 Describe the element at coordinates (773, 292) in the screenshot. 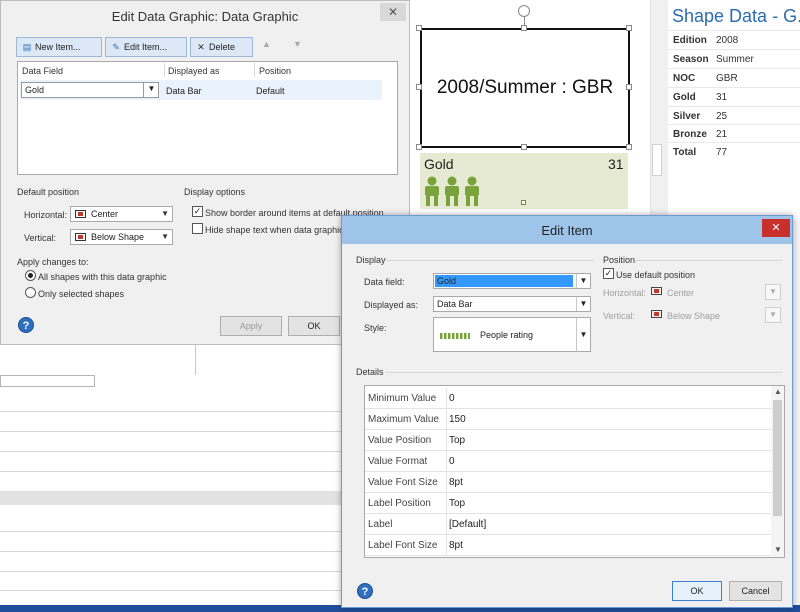

I see `horizontal-select-arrow: ▼` at that location.